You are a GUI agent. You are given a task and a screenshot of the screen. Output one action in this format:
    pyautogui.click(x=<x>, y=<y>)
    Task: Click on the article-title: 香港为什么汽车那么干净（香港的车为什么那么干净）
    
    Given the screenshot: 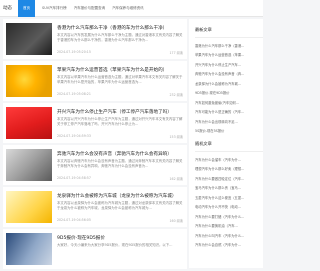 What is the action you would take?
    pyautogui.click(x=112, y=28)
    